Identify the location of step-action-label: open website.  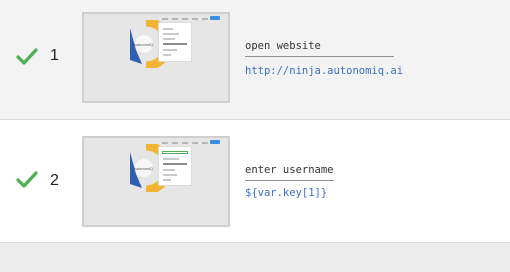
(319, 48).